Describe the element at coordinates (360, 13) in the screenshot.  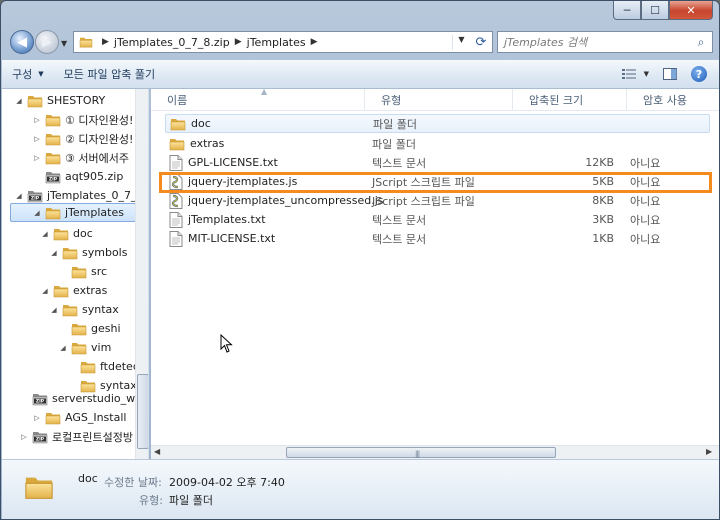
I see `title-bar: ─ ☐ ✕` at that location.